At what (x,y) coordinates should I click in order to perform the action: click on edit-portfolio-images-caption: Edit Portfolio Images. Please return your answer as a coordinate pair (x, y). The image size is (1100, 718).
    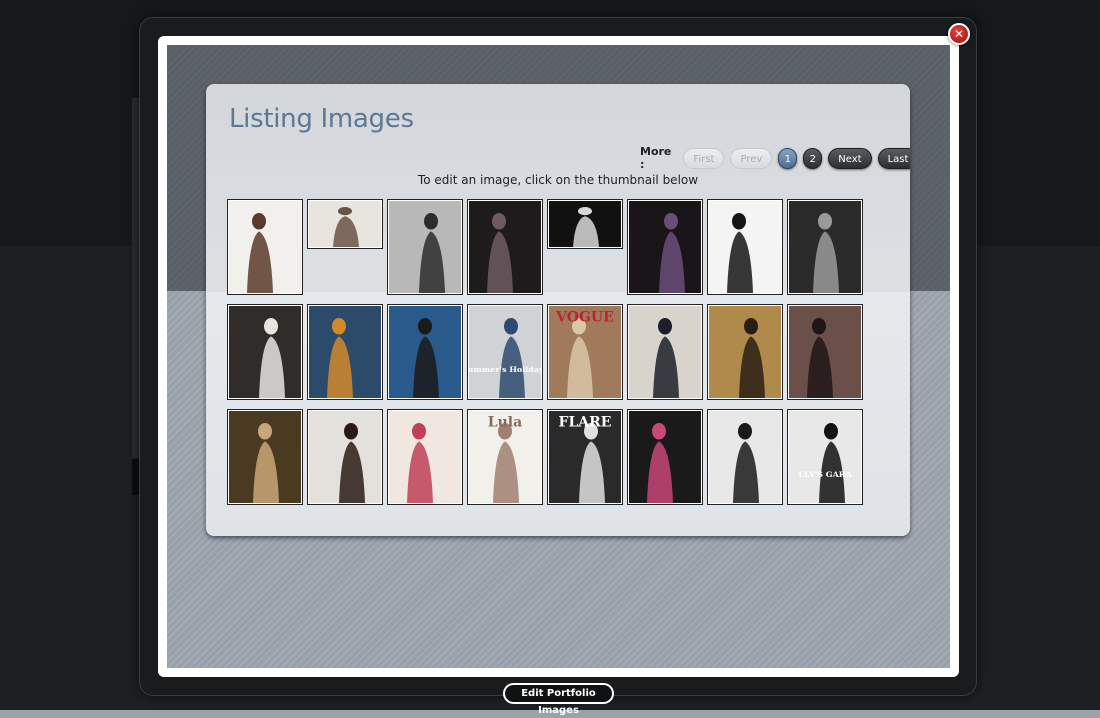
    Looking at the image, I should click on (558, 699).